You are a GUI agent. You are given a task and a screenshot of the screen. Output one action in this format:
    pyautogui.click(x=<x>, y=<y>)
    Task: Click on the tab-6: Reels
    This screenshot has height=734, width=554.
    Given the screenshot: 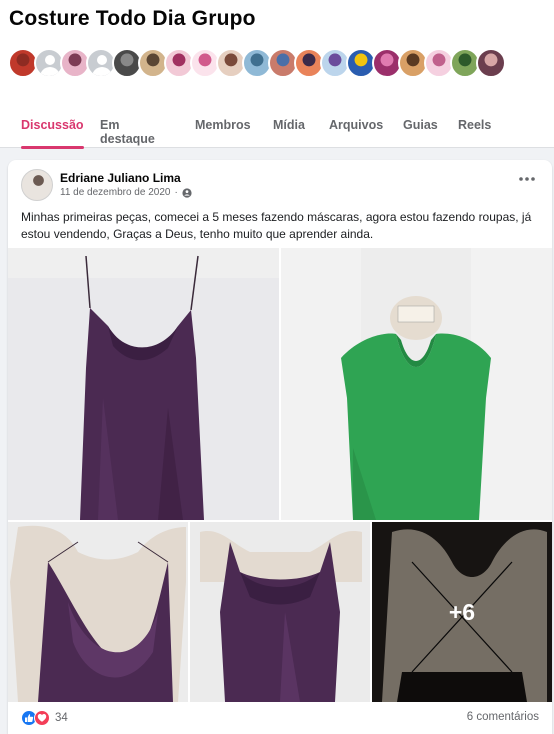 What is the action you would take?
    pyautogui.click(x=474, y=126)
    